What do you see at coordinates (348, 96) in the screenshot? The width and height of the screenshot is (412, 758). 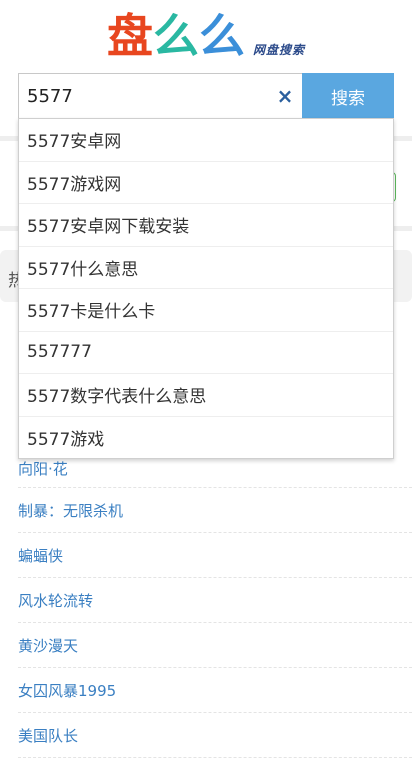 I see `search-button: 搜索` at bounding box center [348, 96].